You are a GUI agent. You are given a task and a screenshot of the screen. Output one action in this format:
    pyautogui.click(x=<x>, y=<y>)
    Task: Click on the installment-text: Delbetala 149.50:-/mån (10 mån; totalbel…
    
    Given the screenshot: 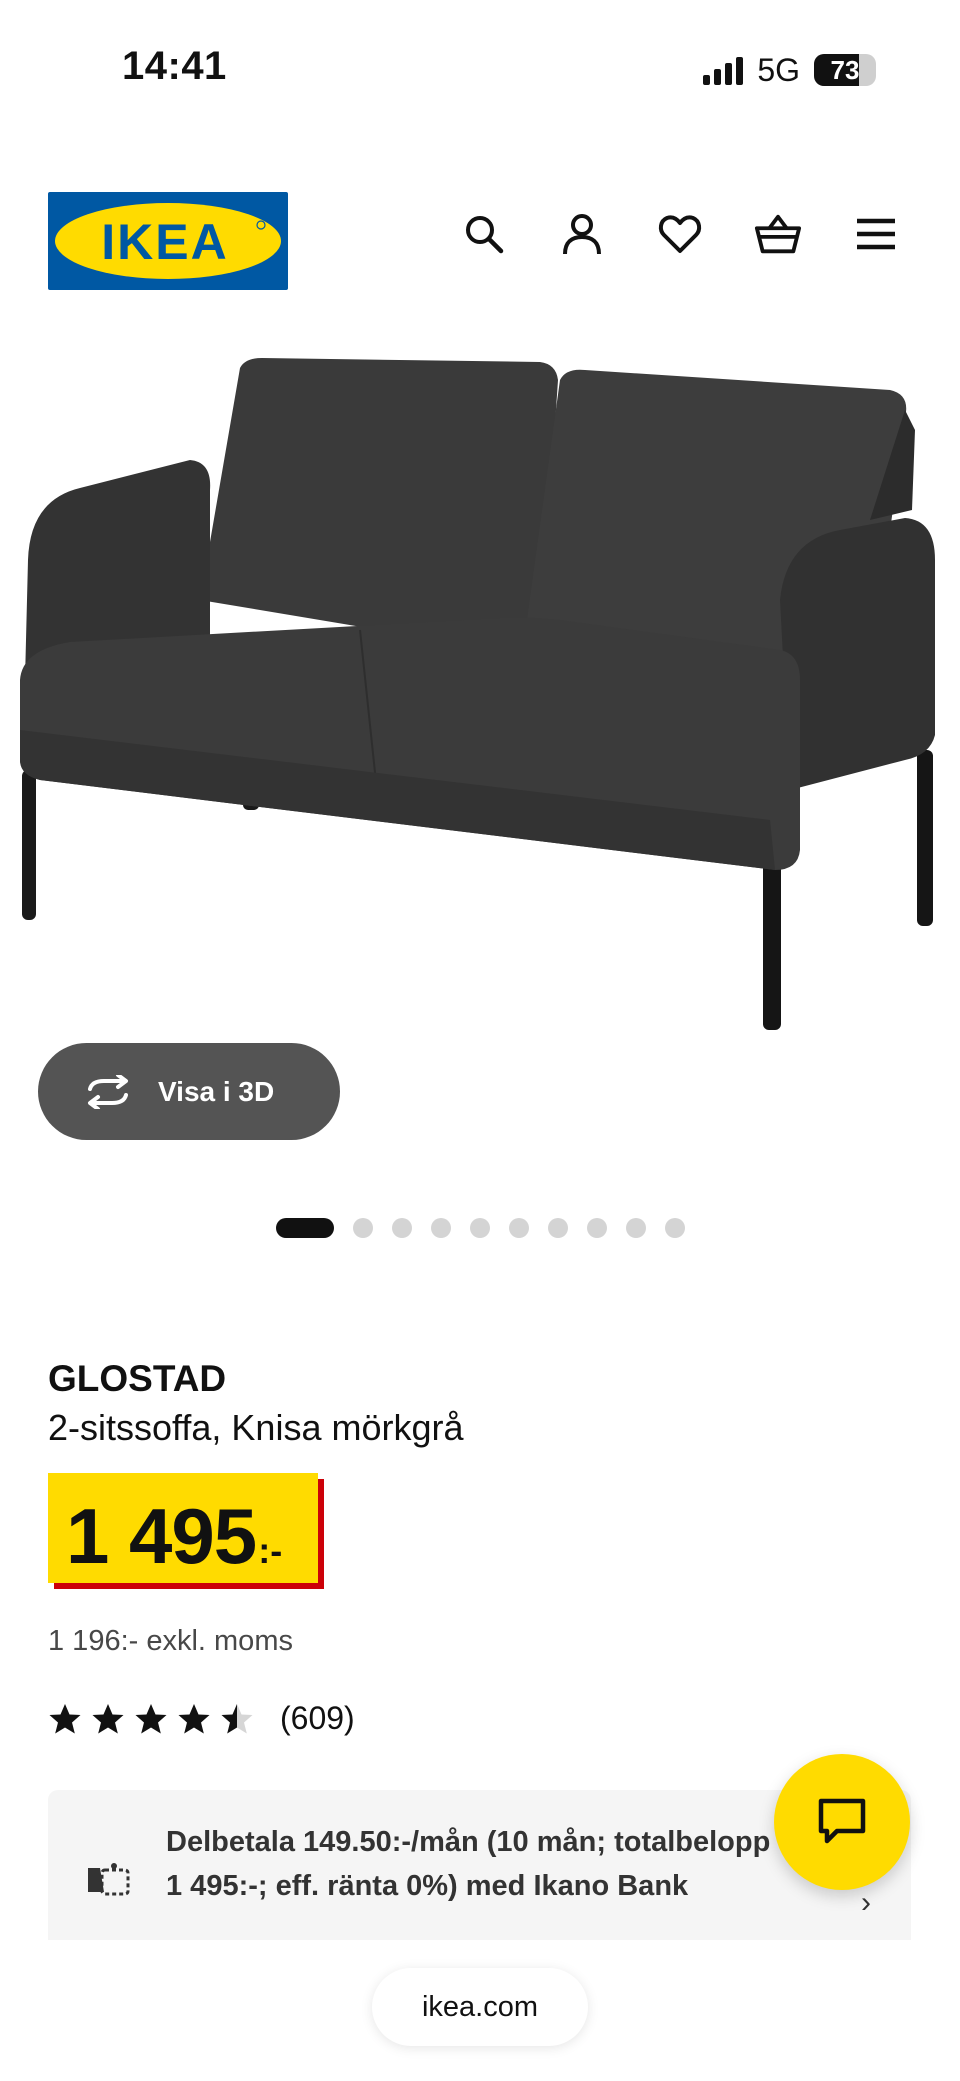 What is the action you would take?
    pyautogui.click(x=468, y=1864)
    